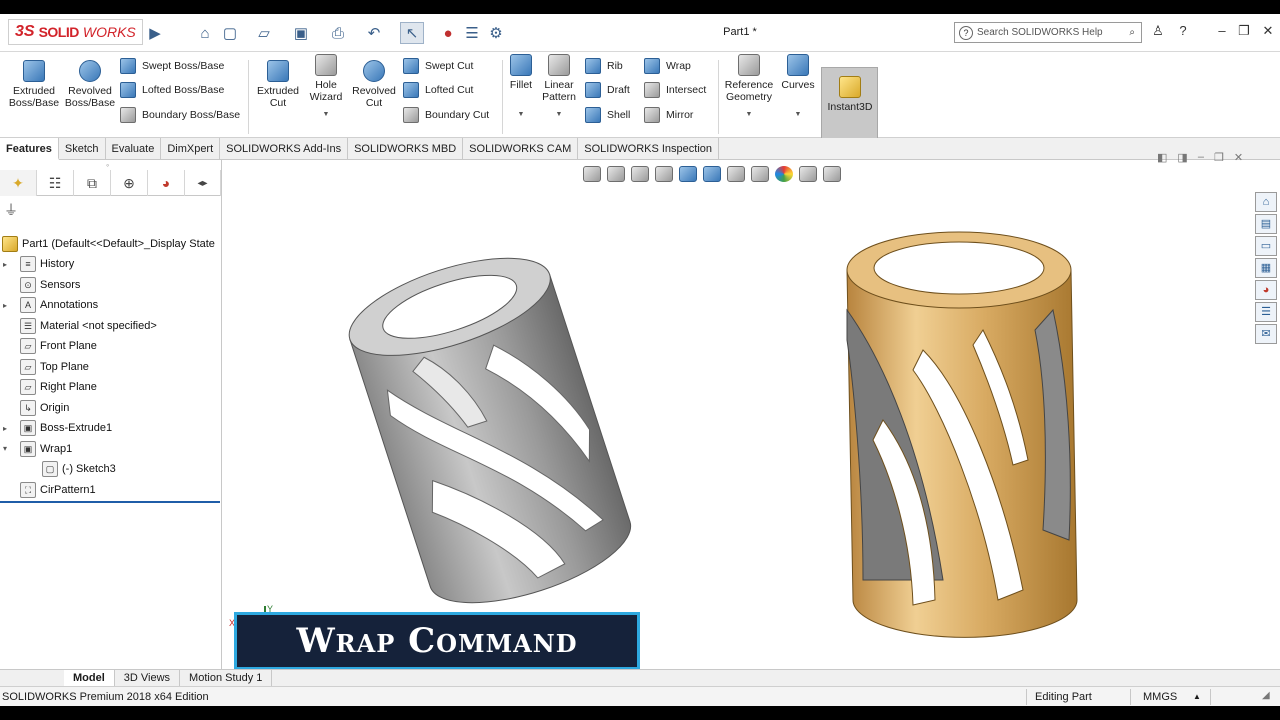  Describe the element at coordinates (301, 33) in the screenshot. I see `save-icon: ▣` at that location.